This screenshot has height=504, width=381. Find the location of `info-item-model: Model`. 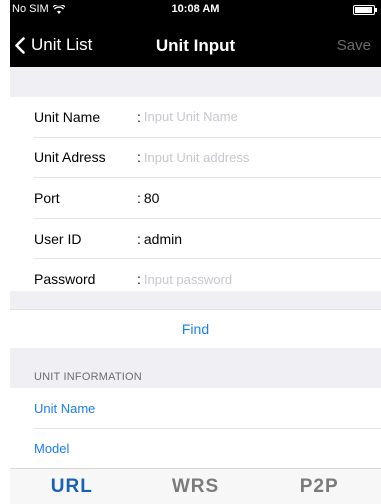

info-item-model: Model is located at coordinates (207, 448).